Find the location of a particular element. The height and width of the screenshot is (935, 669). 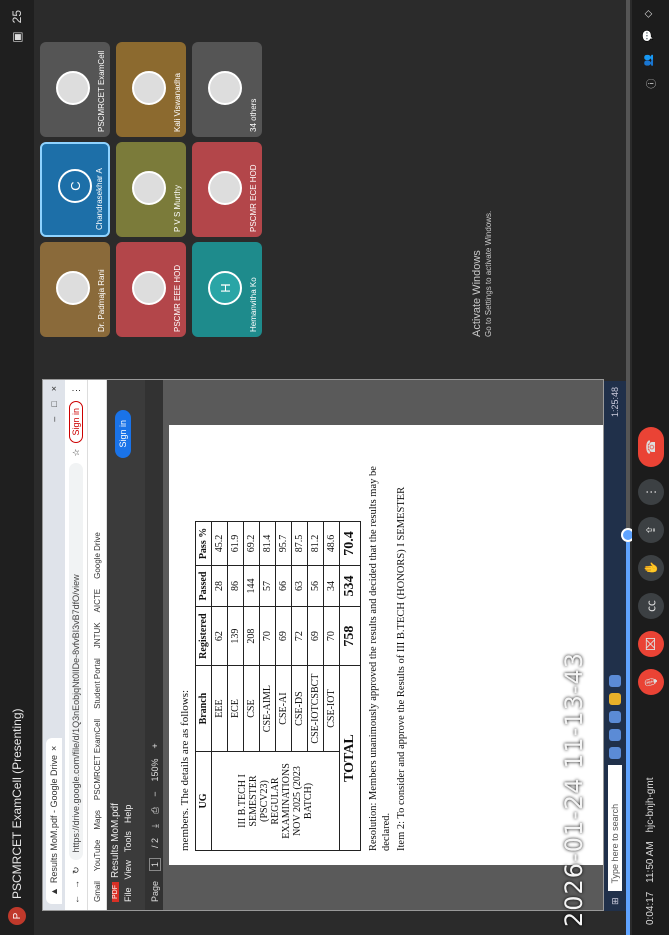

hand-icon: ✋ is located at coordinates (650, 568).